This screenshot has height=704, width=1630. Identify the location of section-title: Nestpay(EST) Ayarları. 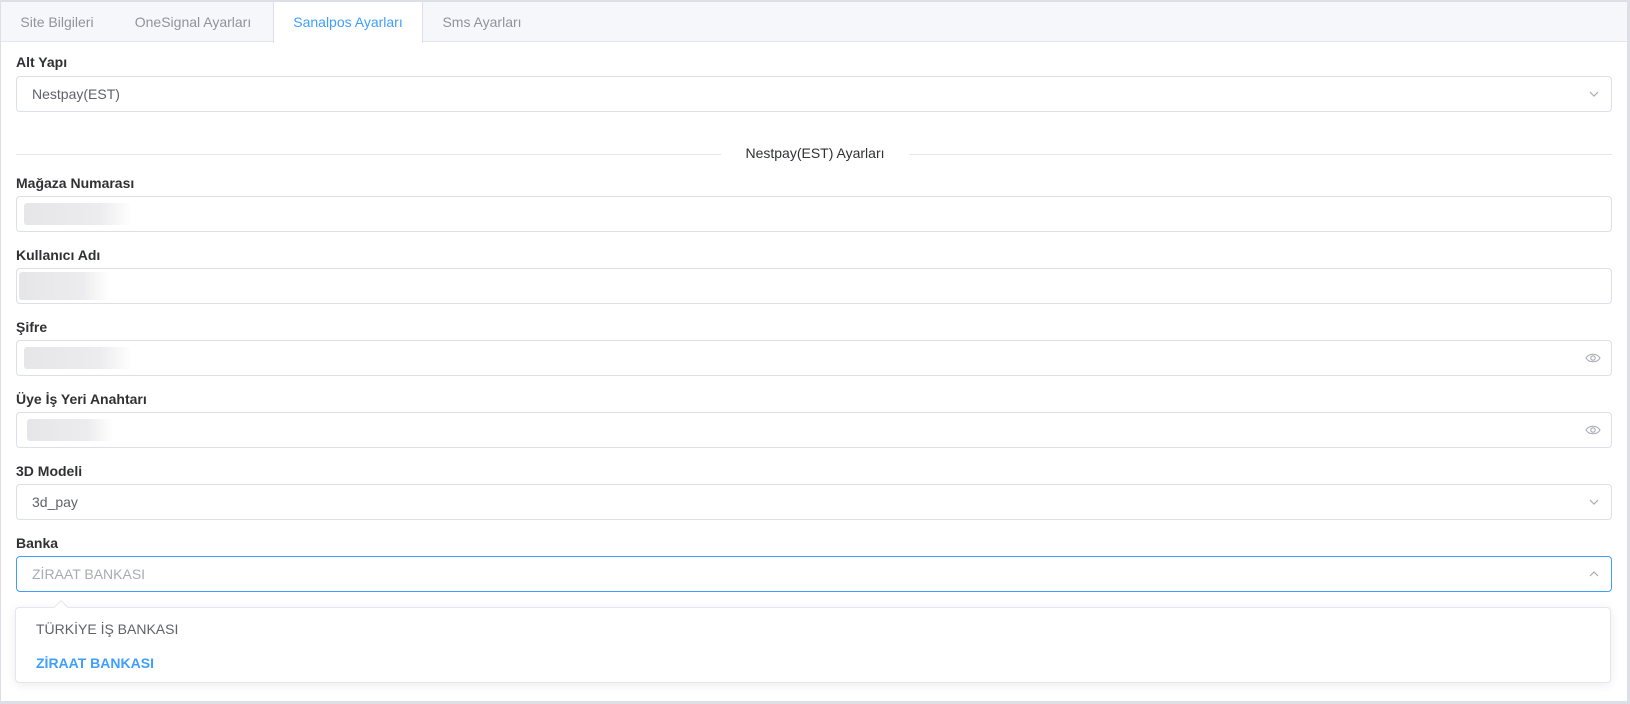
(815, 153).